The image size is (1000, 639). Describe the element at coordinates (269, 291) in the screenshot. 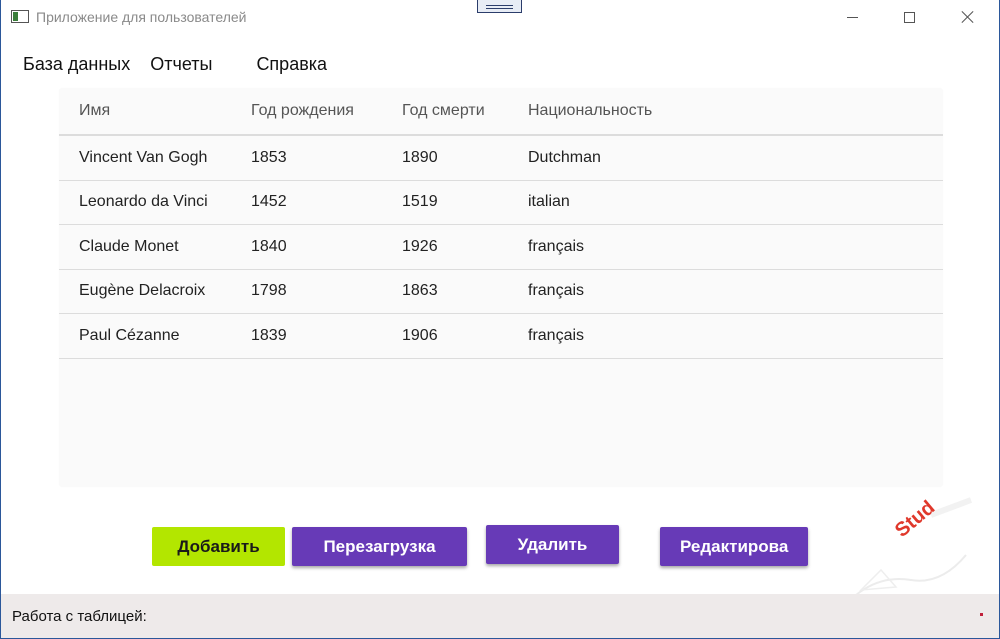

I see `cell-birth-year: 1798` at that location.